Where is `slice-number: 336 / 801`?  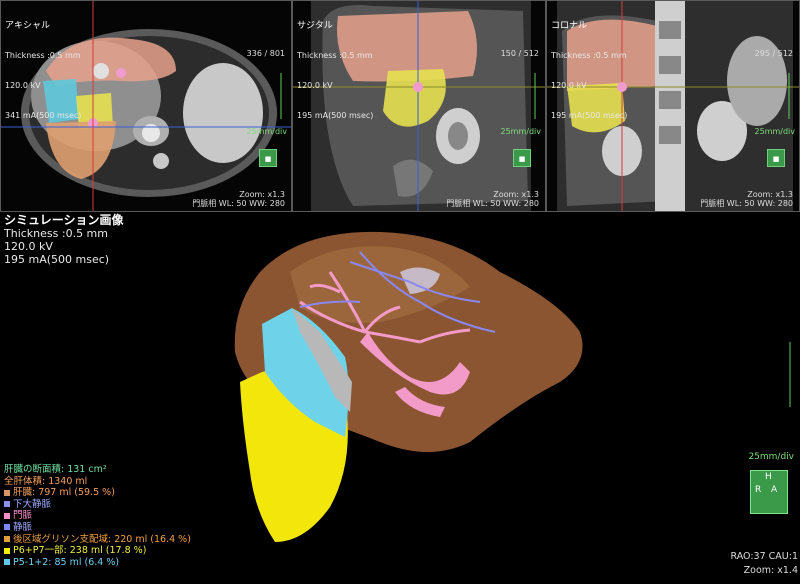
slice-number: 336 / 801 is located at coordinates (265, 53).